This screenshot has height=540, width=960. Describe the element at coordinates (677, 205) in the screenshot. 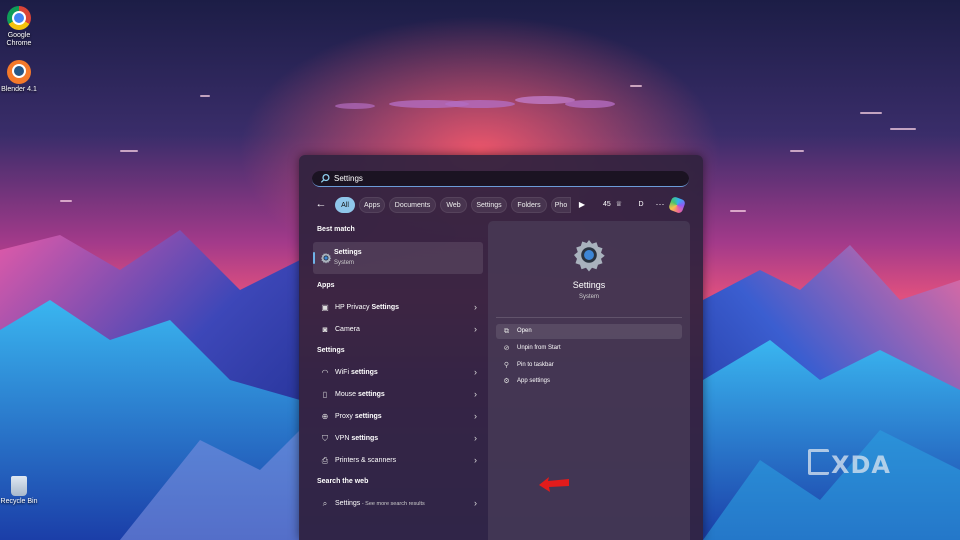

I see `copilot-icon` at that location.